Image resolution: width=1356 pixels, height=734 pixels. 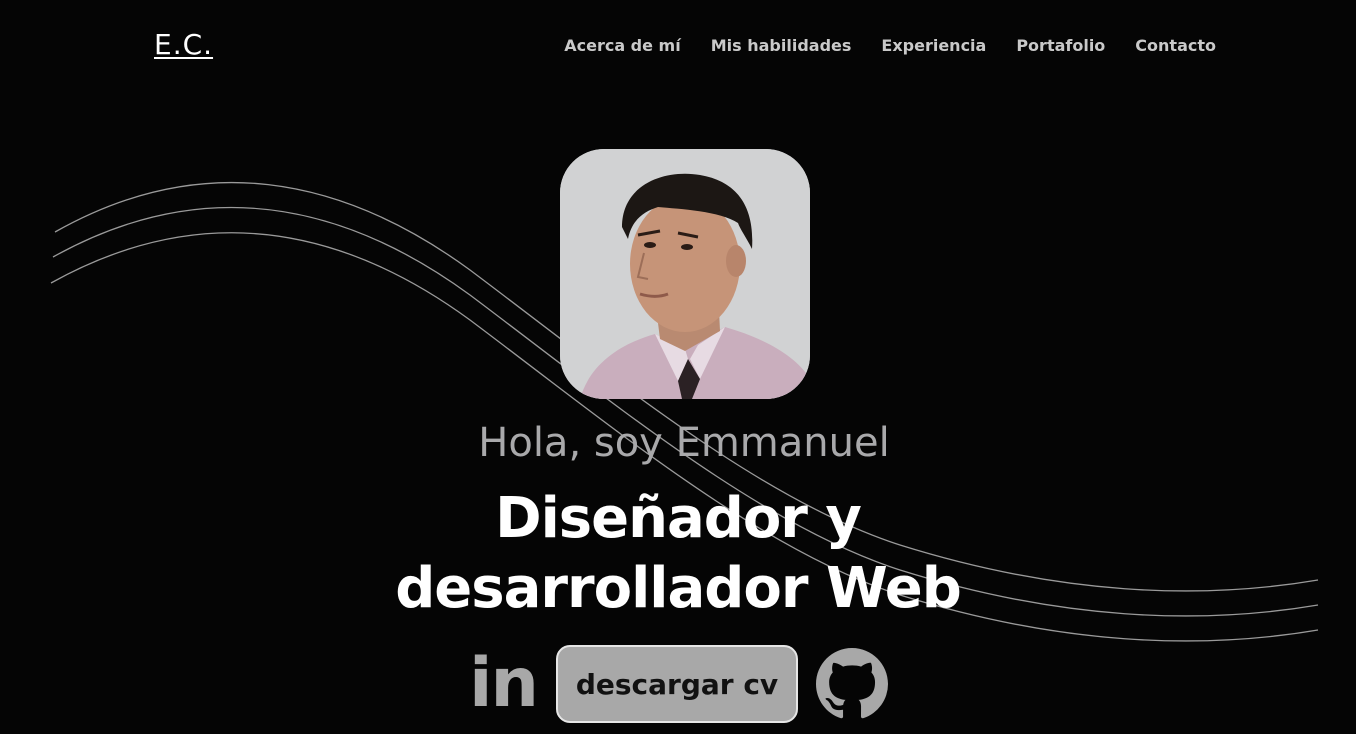 What do you see at coordinates (503, 684) in the screenshot?
I see `linkedin-icon: in` at bounding box center [503, 684].